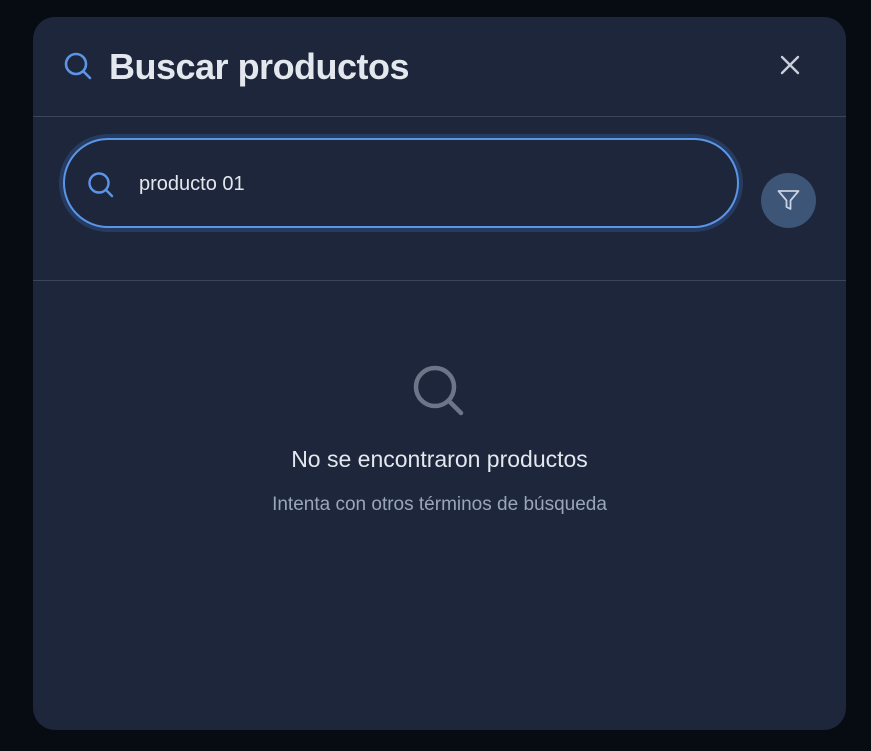 The image size is (871, 751). I want to click on modal-header: Buscar productos, so click(439, 67).